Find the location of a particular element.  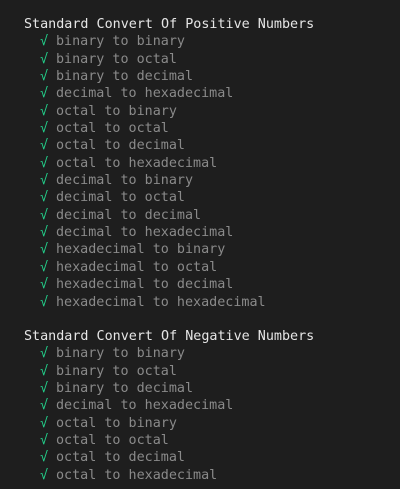

test-name: hexadecimal to hexadecimal is located at coordinates (161, 302).